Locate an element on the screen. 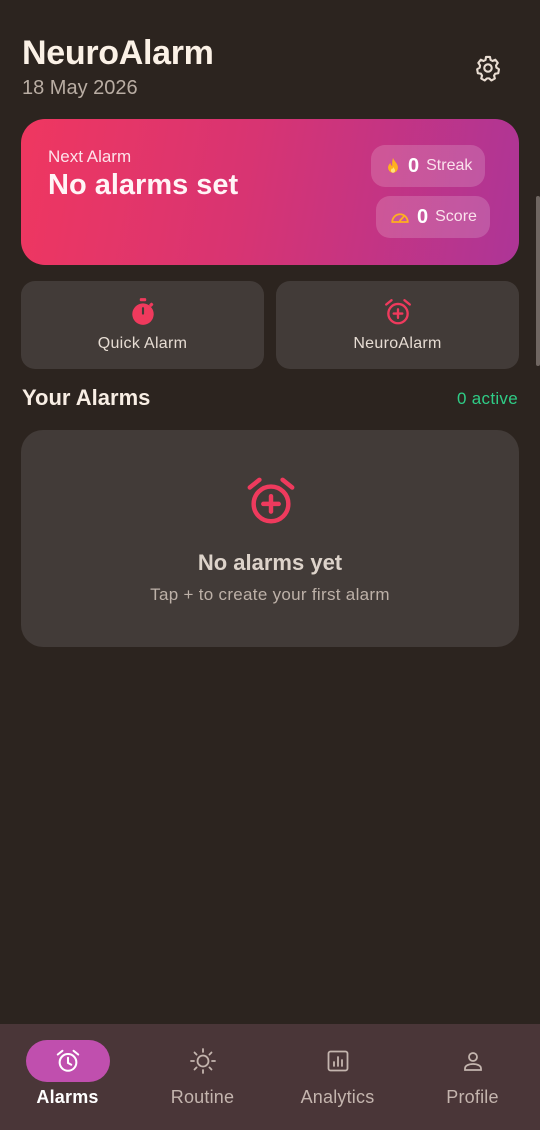 The image size is (540, 1130). nav-item-routine: Routine is located at coordinates (202, 1077).